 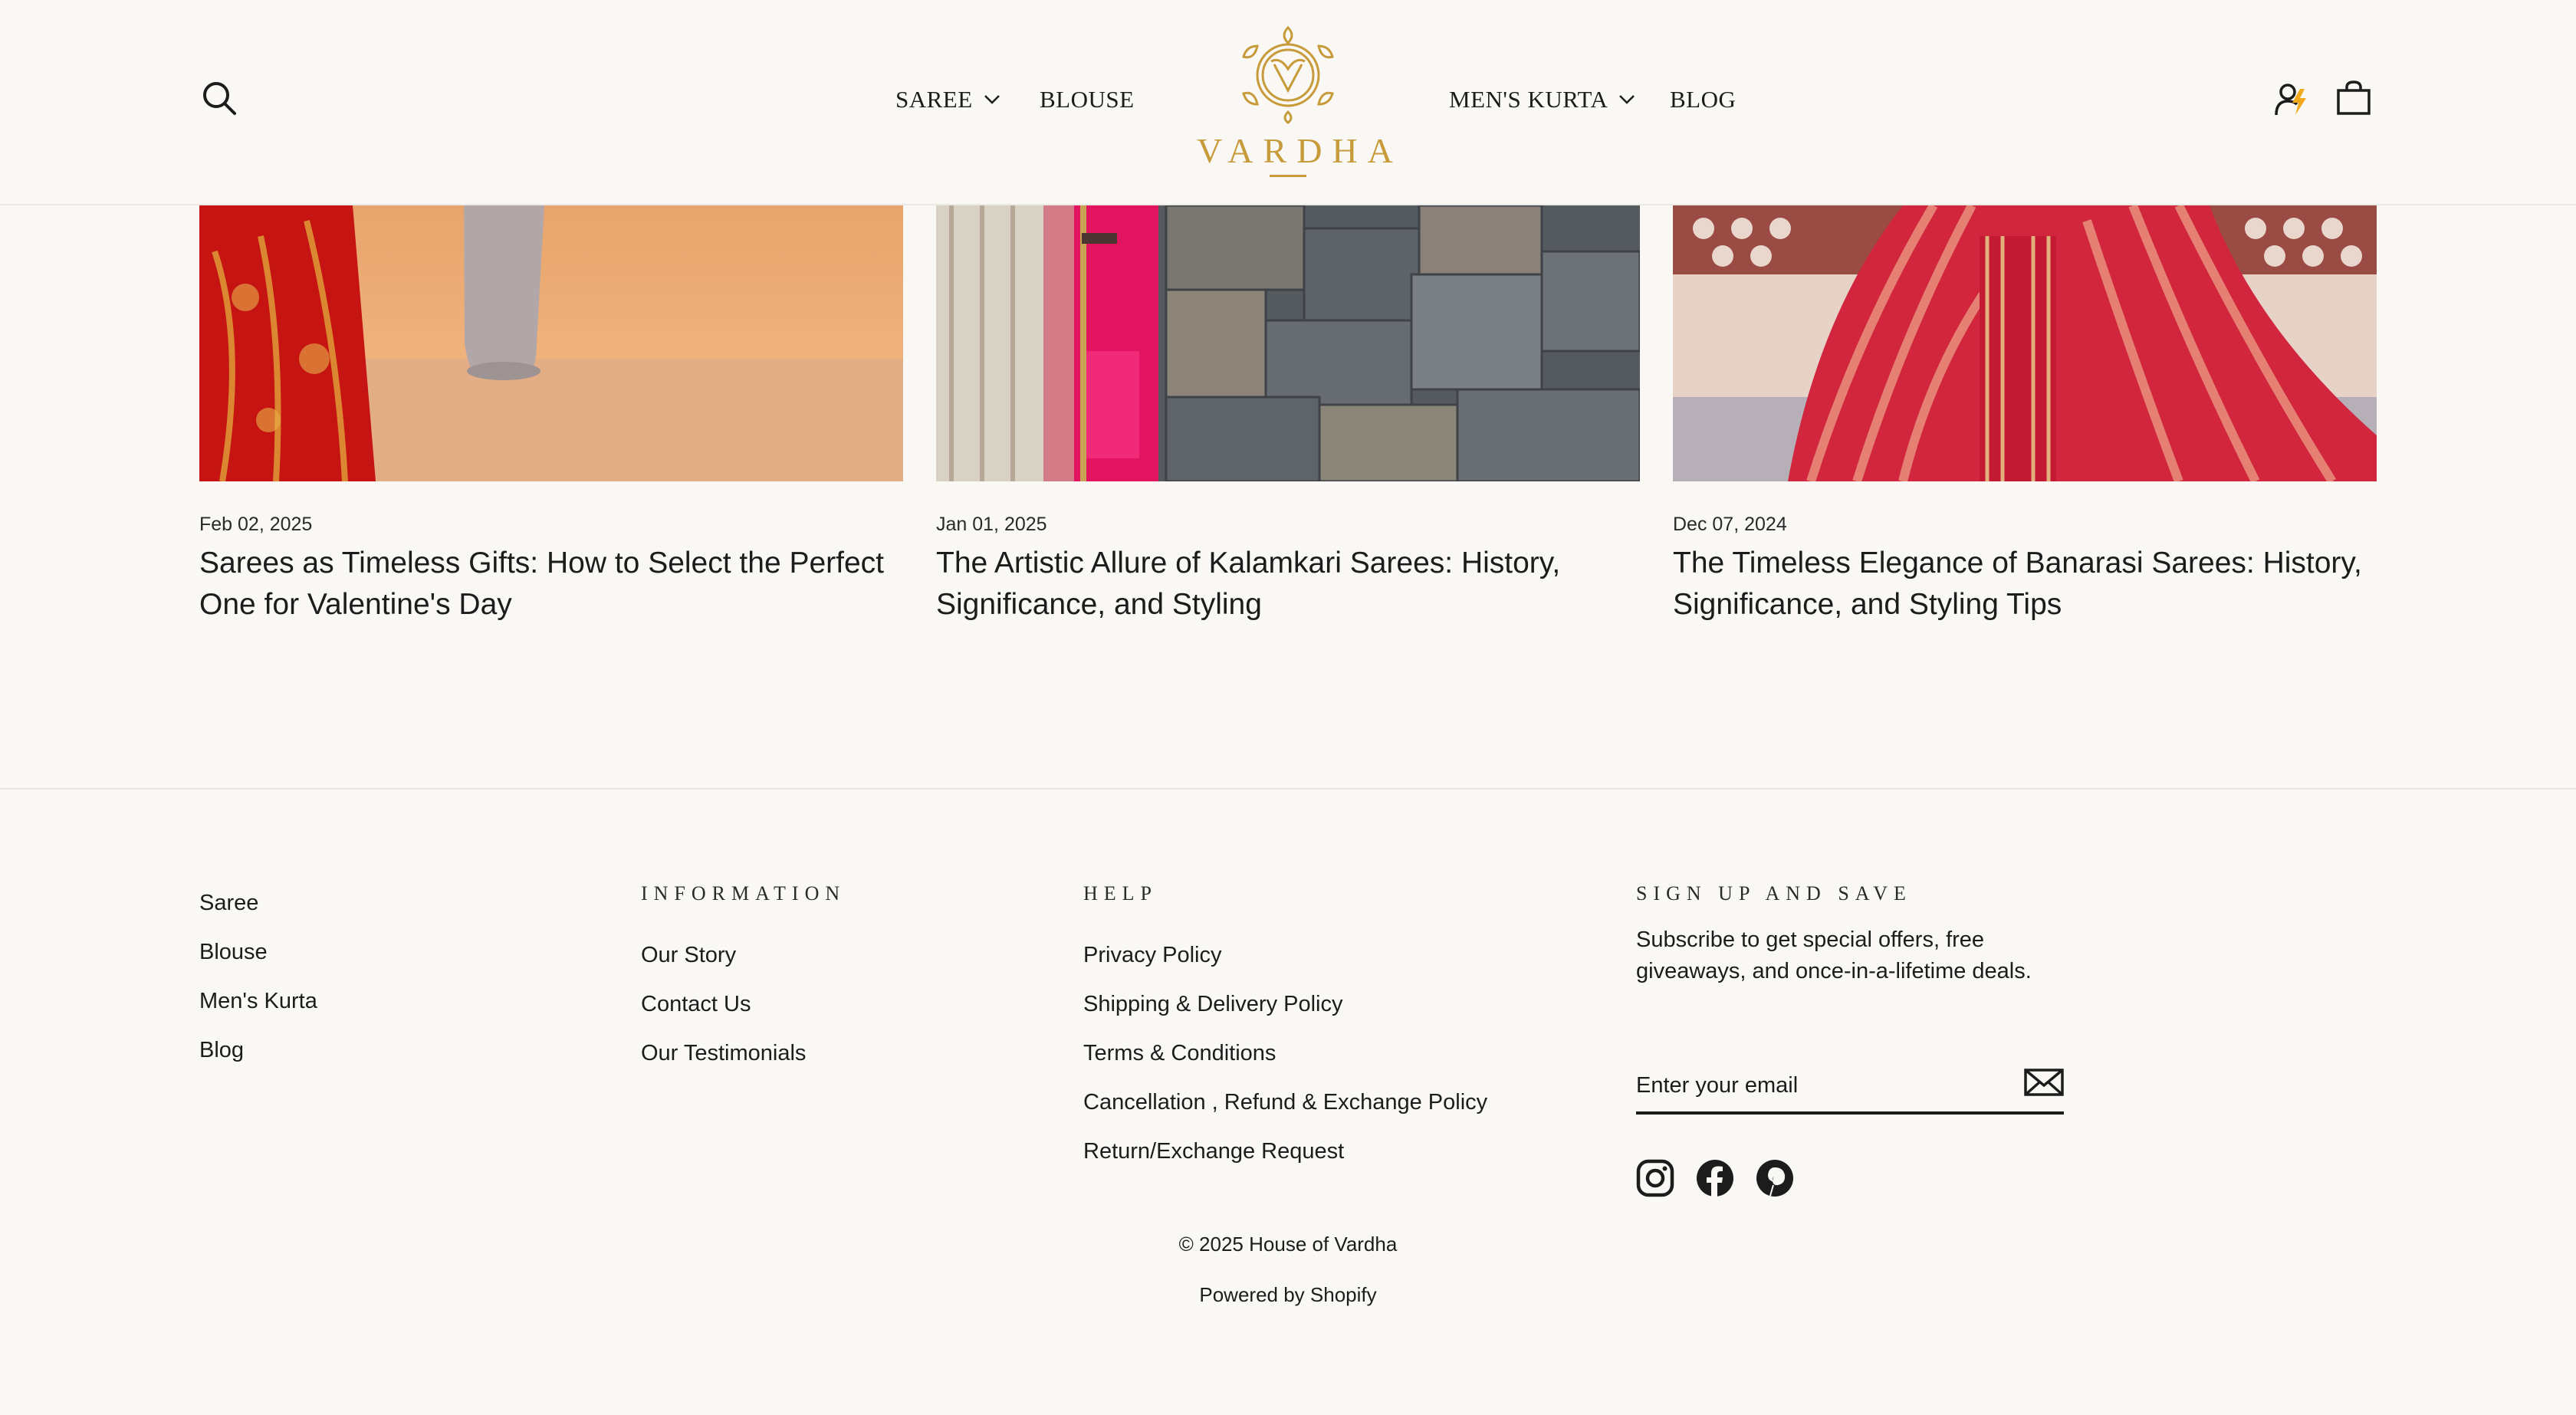 I want to click on nav-blog-label: BLOG, so click(x=1704, y=99).